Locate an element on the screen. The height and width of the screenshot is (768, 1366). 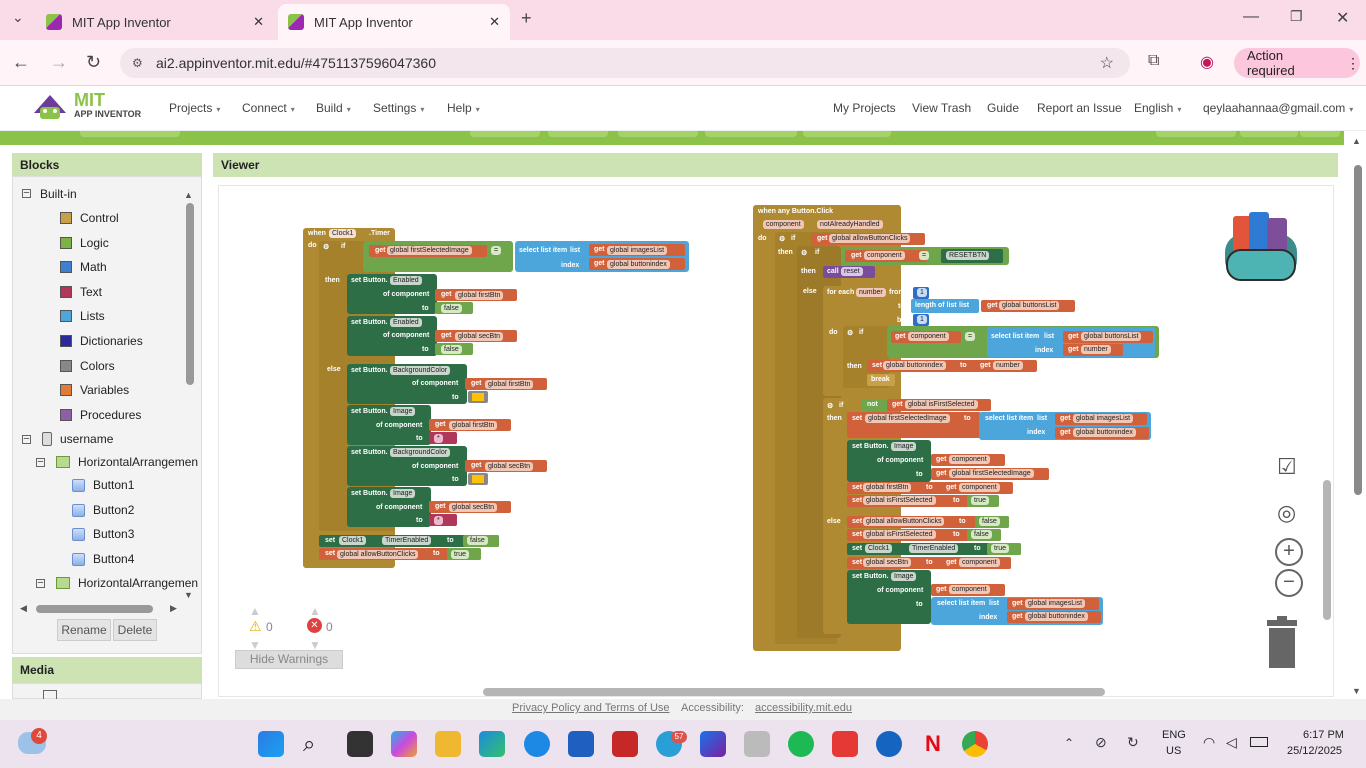
zoom-in-icon: + is located at coordinates (1289, 552).